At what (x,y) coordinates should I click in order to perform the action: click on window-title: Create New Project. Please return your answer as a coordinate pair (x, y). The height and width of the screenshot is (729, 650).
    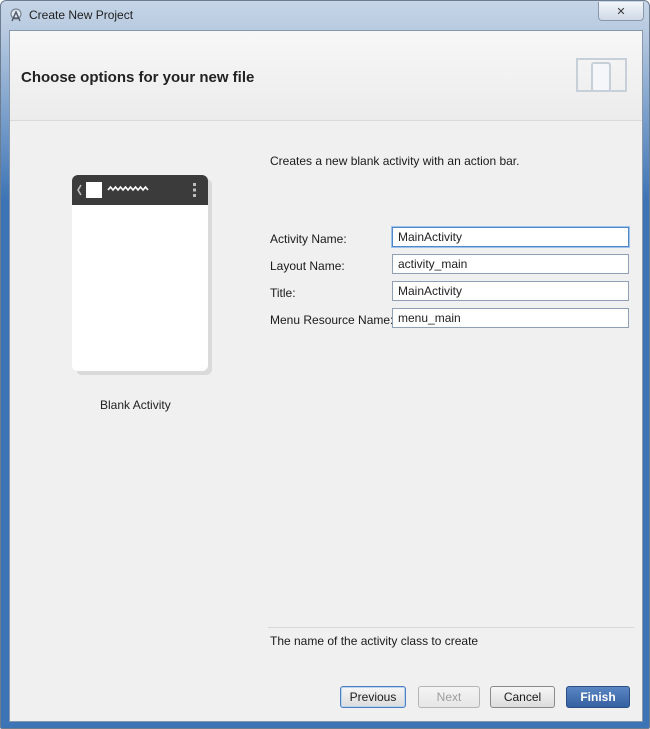
    Looking at the image, I should click on (81, 15).